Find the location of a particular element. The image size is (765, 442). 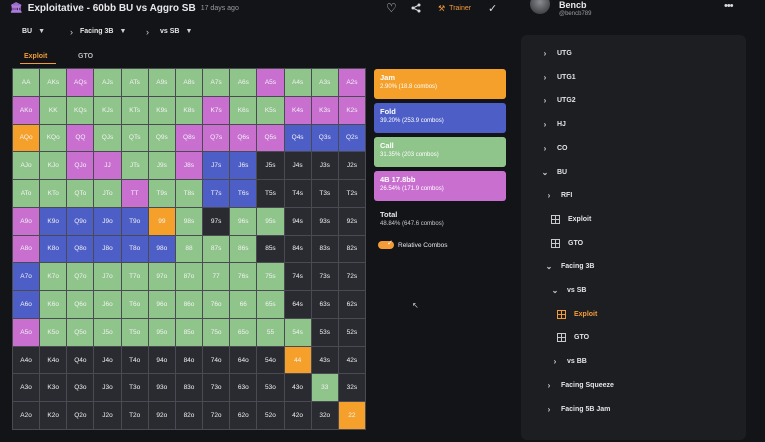

hand-cell: K4o is located at coordinates (53, 360).